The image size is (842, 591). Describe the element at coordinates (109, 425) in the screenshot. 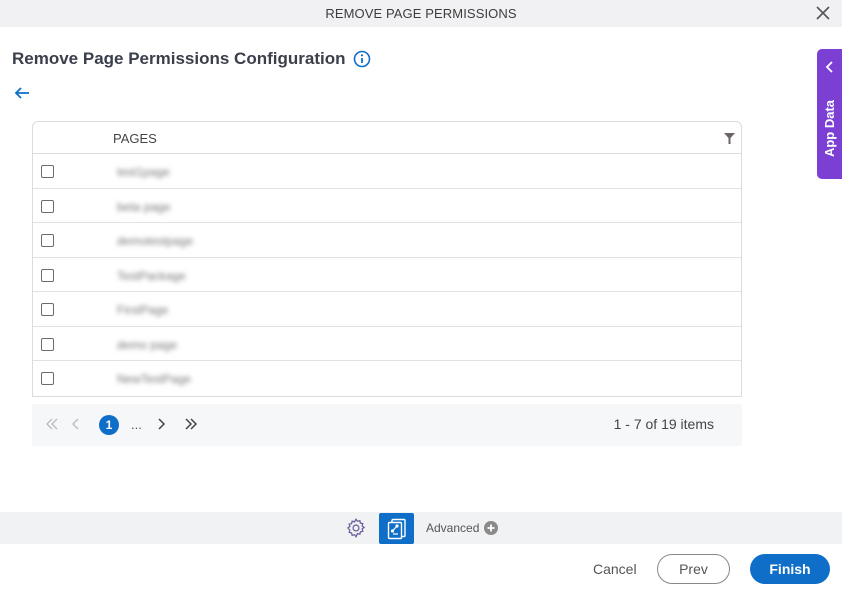

I see `page-number-current: 1` at that location.